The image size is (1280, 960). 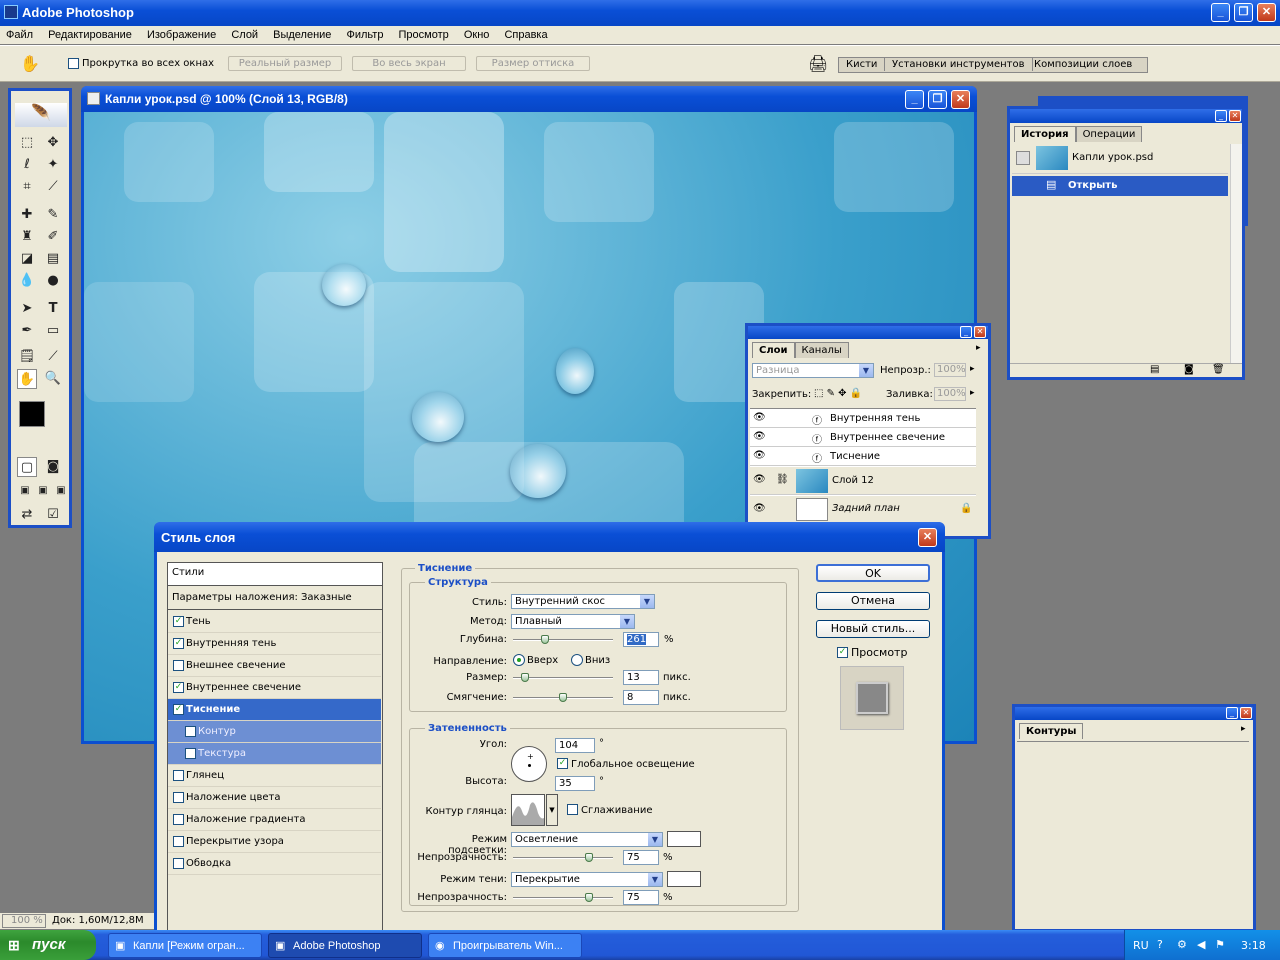 What do you see at coordinates (90, 35) in the screenshot?
I see `menu-edit: Редактирование` at bounding box center [90, 35].